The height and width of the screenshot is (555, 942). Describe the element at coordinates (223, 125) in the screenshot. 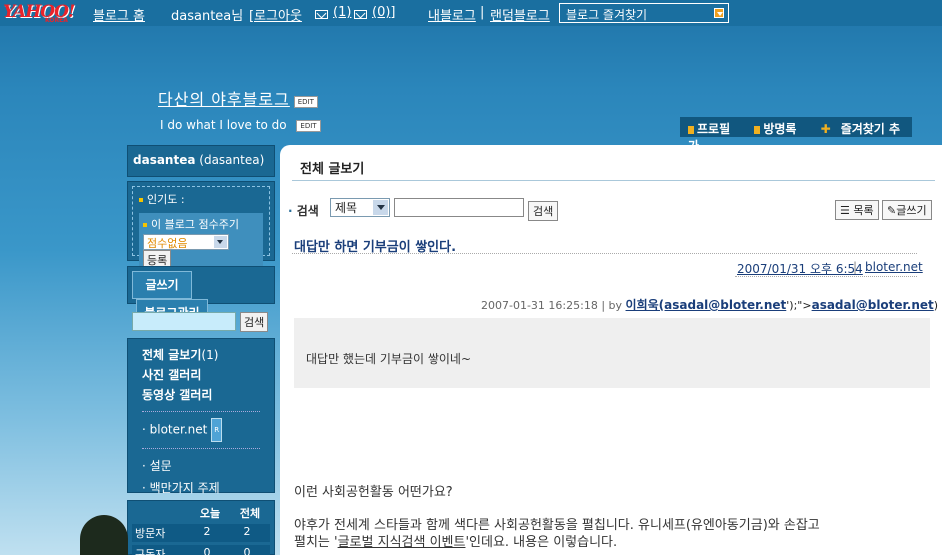

I see `blog-tagline: I do what I love to do` at that location.